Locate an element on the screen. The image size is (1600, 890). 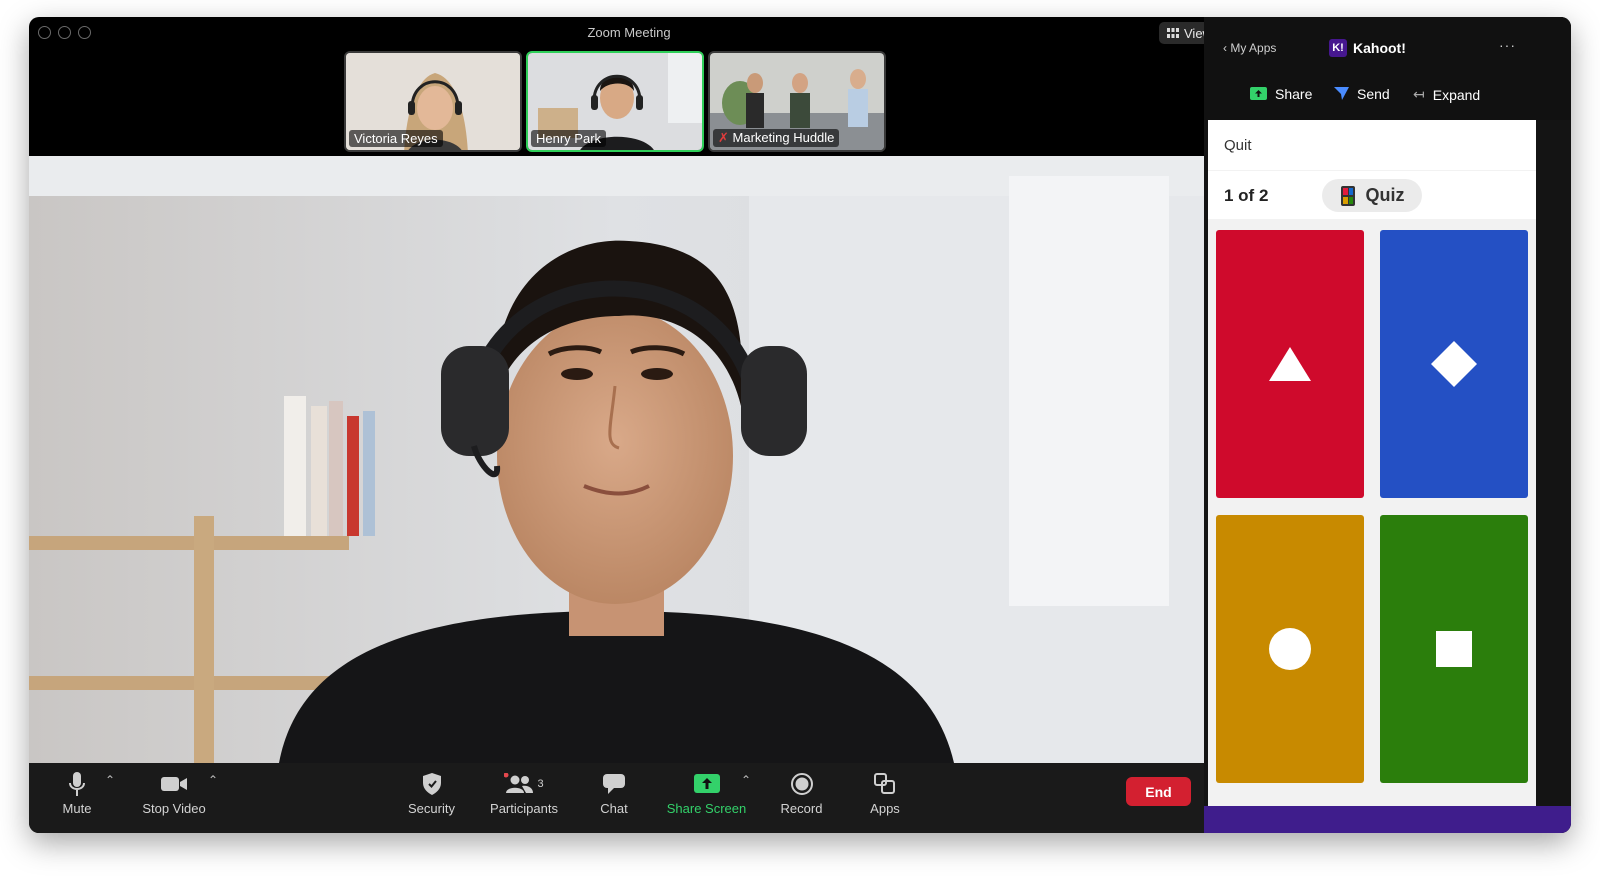
chat-label: Chat is located at coordinates (614, 808).